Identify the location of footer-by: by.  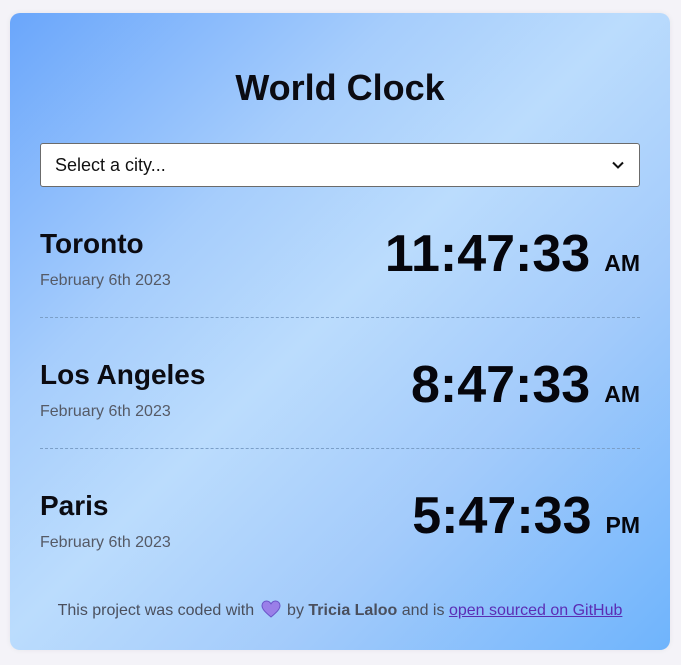
(295, 610).